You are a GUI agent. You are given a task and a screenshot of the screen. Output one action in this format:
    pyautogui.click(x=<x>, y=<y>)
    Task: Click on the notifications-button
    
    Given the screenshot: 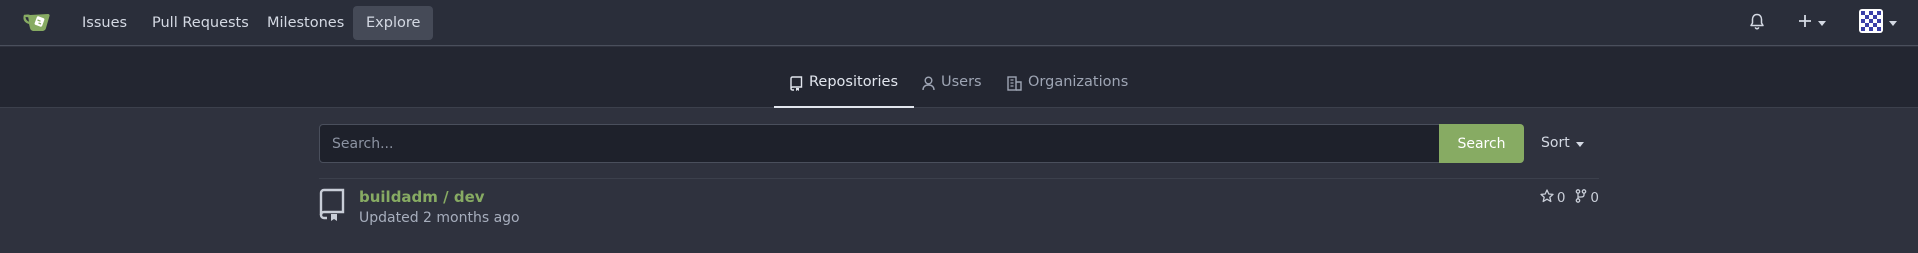 What is the action you would take?
    pyautogui.click(x=1757, y=23)
    